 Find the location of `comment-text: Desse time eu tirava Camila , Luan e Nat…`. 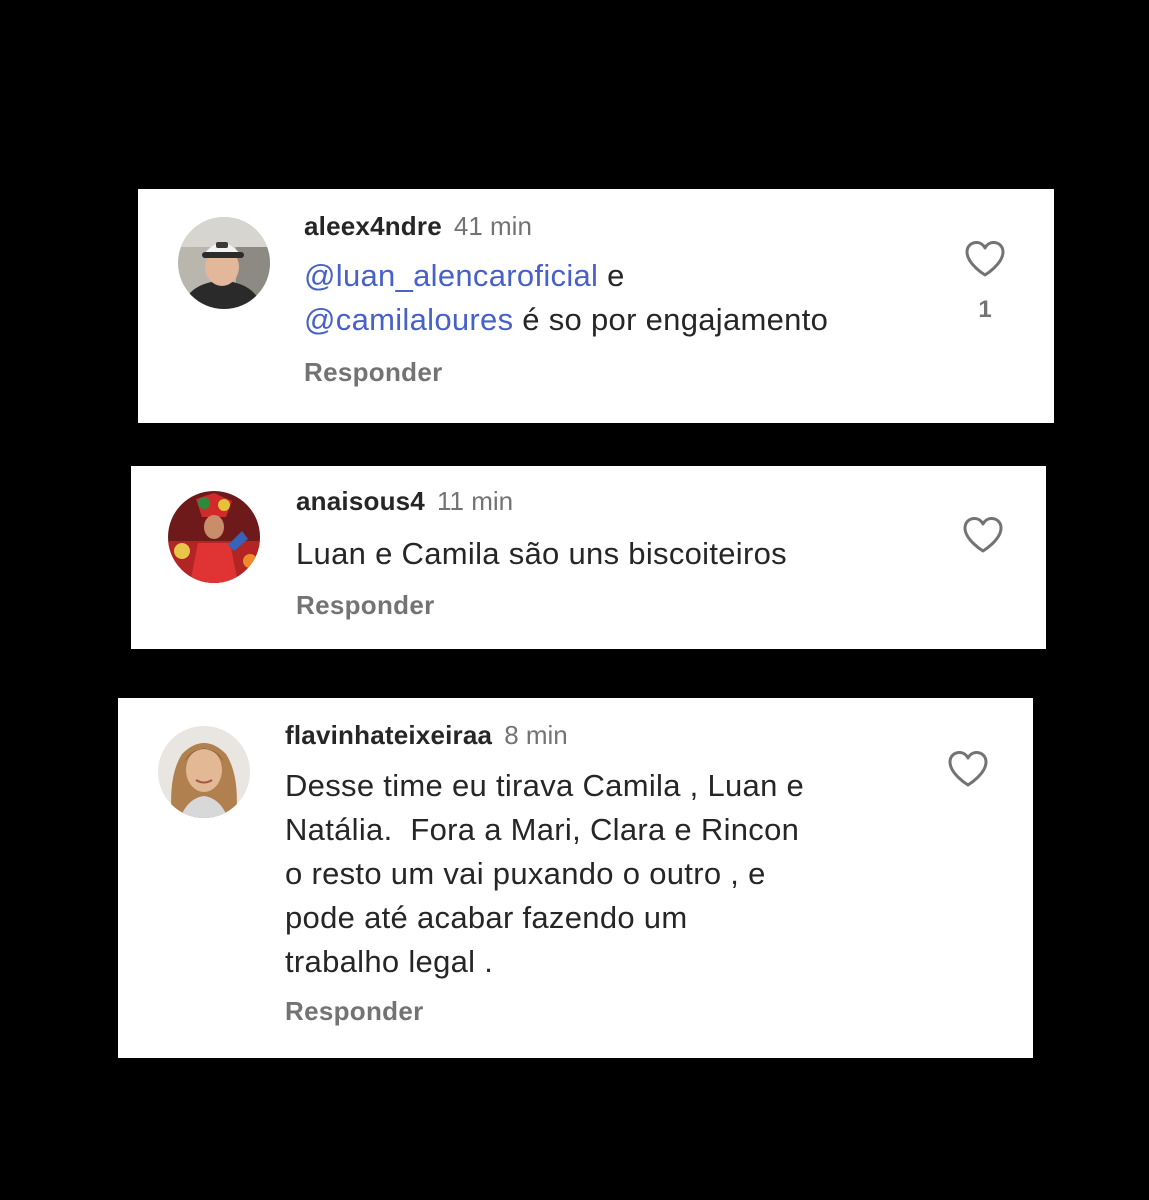

comment-text: Desse time eu tirava Camila , Luan e Nat… is located at coordinates (605, 874).